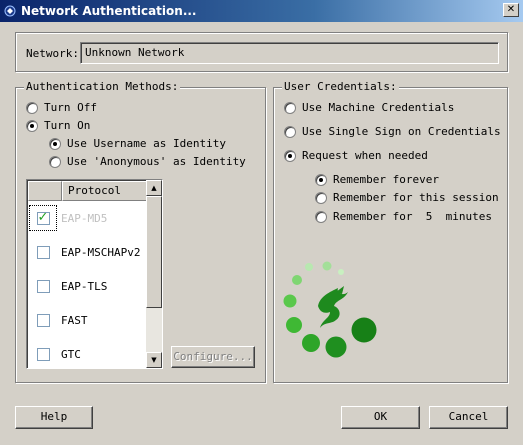  What do you see at coordinates (154, 252) in the screenshot?
I see `scroll-thumb` at bounding box center [154, 252].